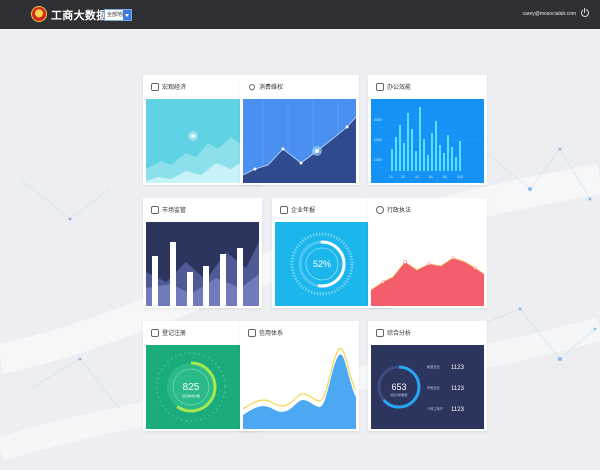  Describe the element at coordinates (322, 264) in the screenshot. I see `percent-value: 52%` at that location.